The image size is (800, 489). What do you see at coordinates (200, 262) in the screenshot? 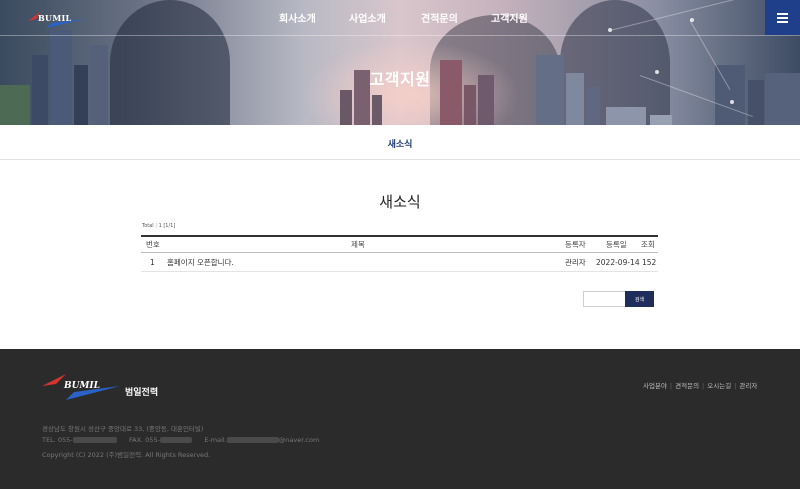
I see `row-title-link: 홈페이지 오픈합니다.` at bounding box center [200, 262].